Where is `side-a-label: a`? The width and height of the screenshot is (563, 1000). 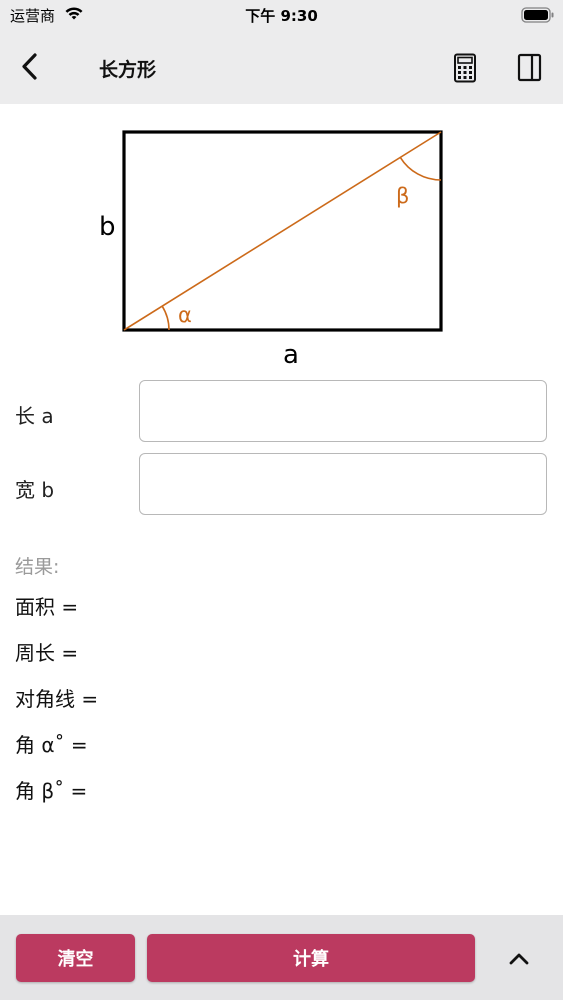
side-a-label: a is located at coordinates (291, 355).